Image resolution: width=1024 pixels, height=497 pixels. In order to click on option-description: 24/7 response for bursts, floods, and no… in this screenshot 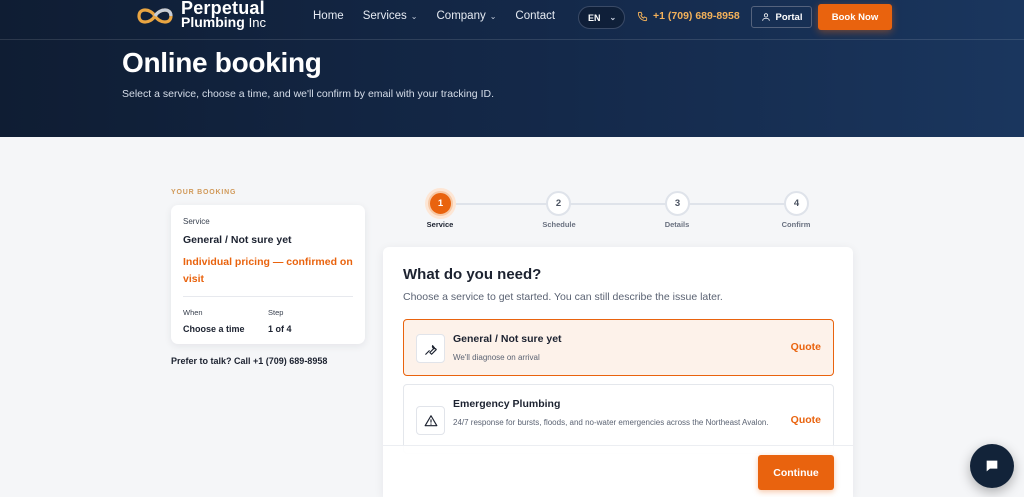, I will do `click(611, 422)`.